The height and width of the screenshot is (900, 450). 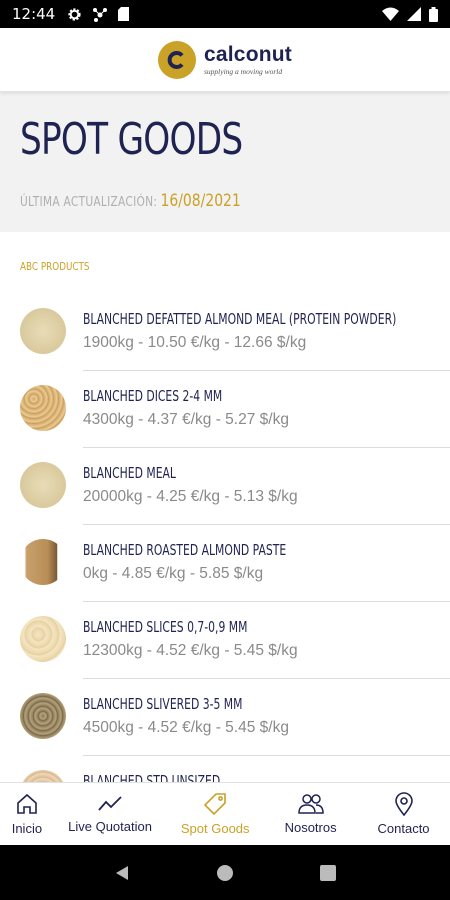 I want to click on nav-live-quotation: Live Quotation, so click(x=110, y=814).